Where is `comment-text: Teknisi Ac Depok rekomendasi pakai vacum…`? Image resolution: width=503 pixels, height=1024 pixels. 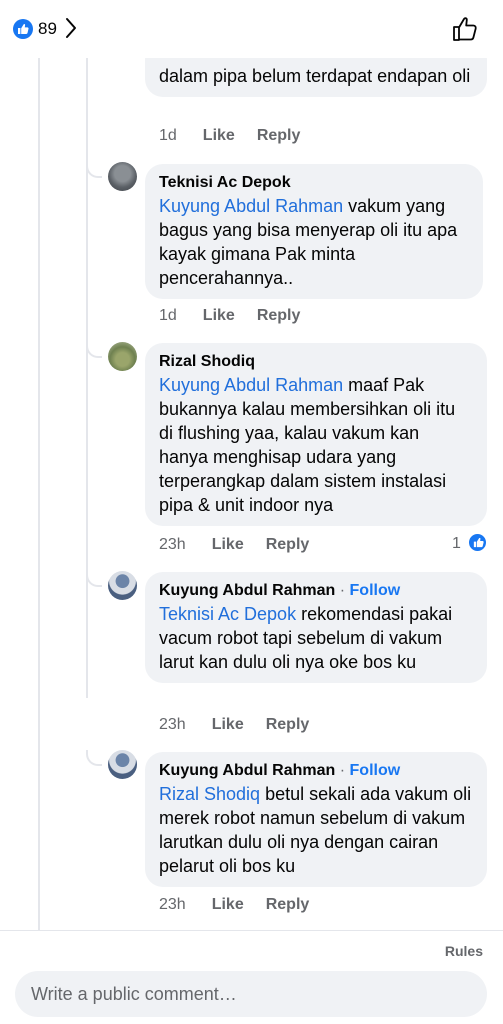 comment-text: Teknisi Ac Depok rekomendasi pakai vacum… is located at coordinates (316, 638).